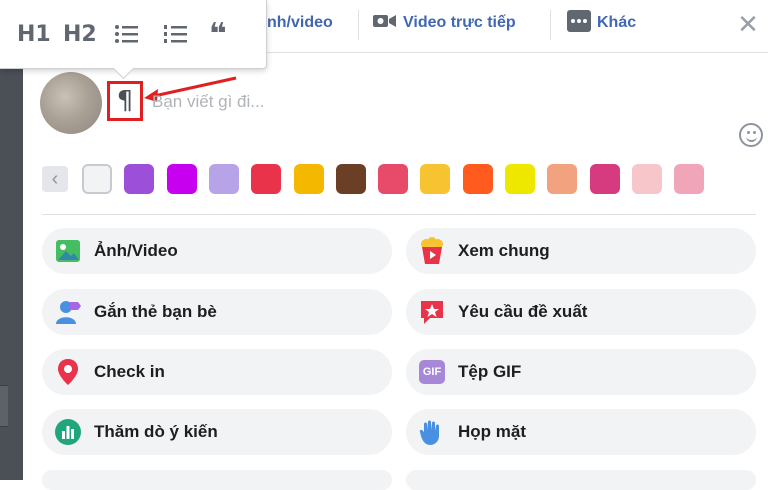 The image size is (768, 490). I want to click on emoji-icon, so click(751, 135).